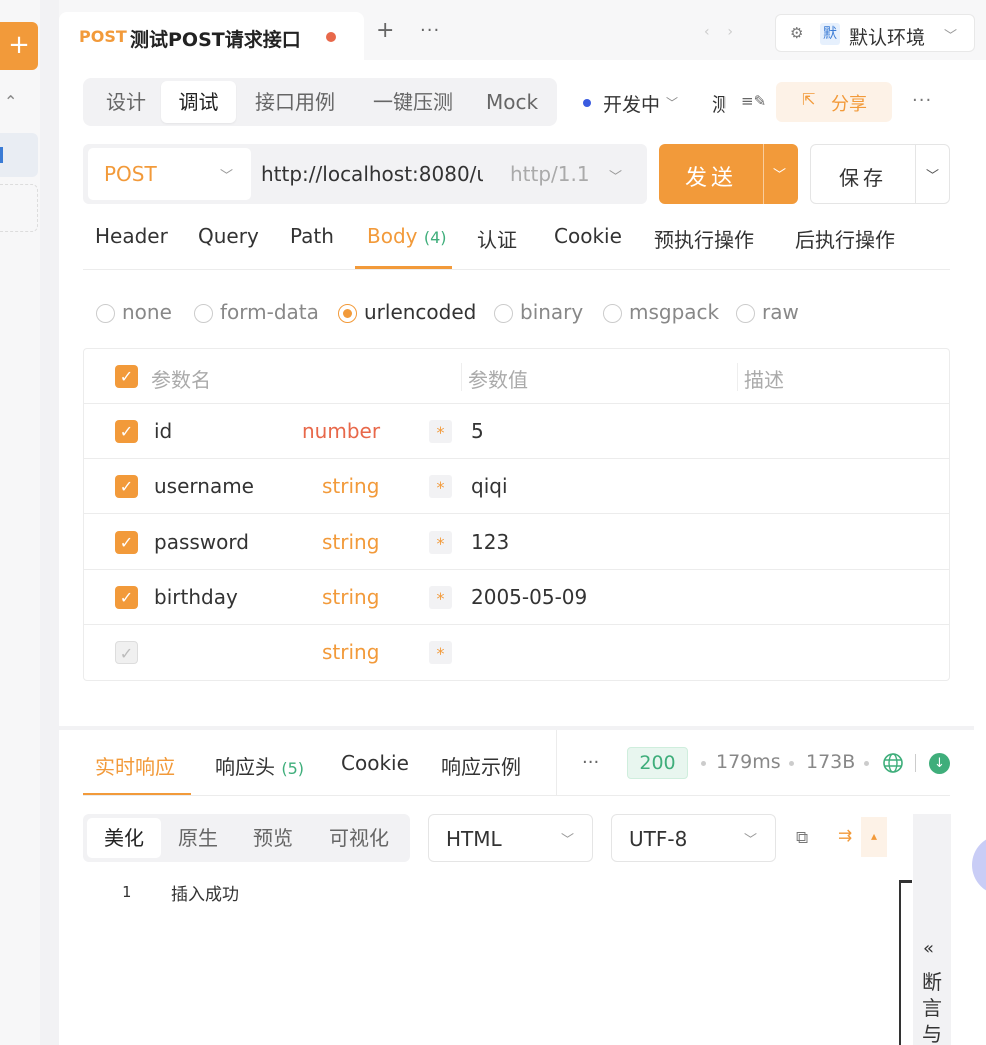  What do you see at coordinates (728, 174) in the screenshot?
I see `send-button: 发送 ﹀` at bounding box center [728, 174].